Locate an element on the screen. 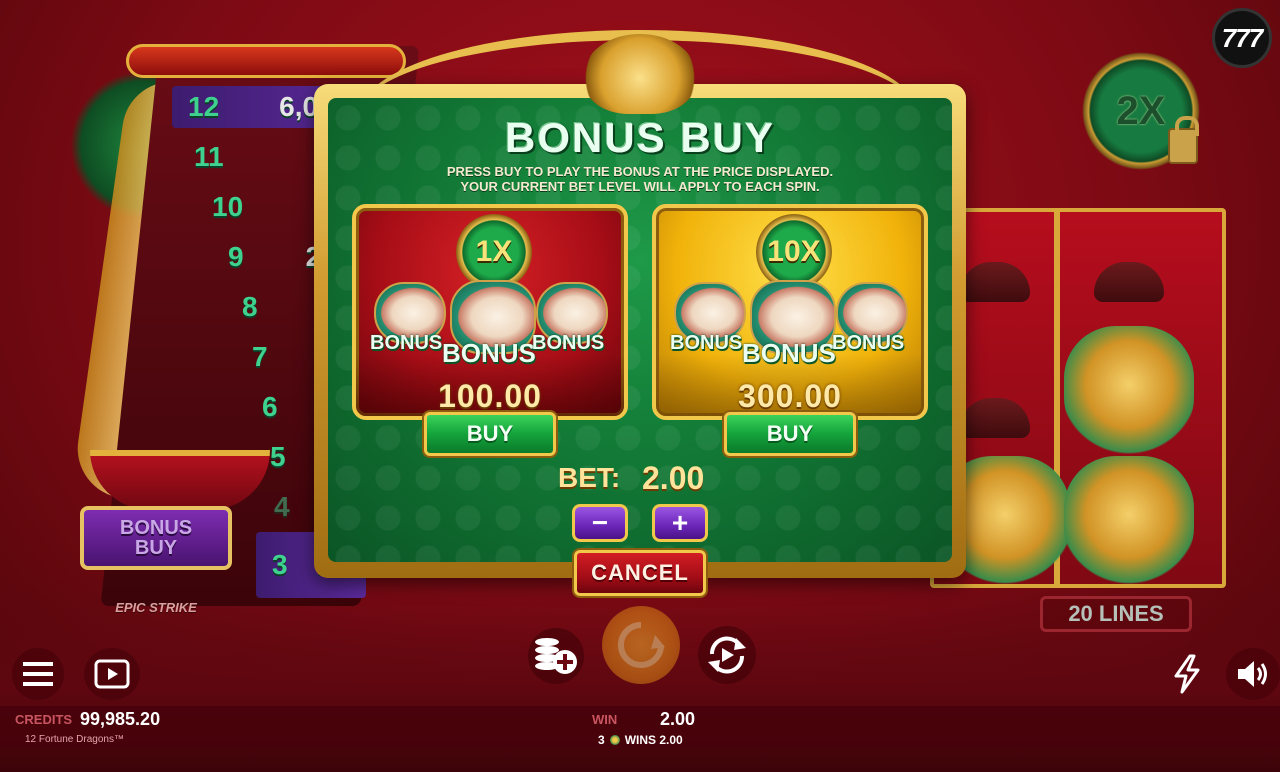 The height and width of the screenshot is (772, 1280). paytable-level: 6 is located at coordinates (270, 406).